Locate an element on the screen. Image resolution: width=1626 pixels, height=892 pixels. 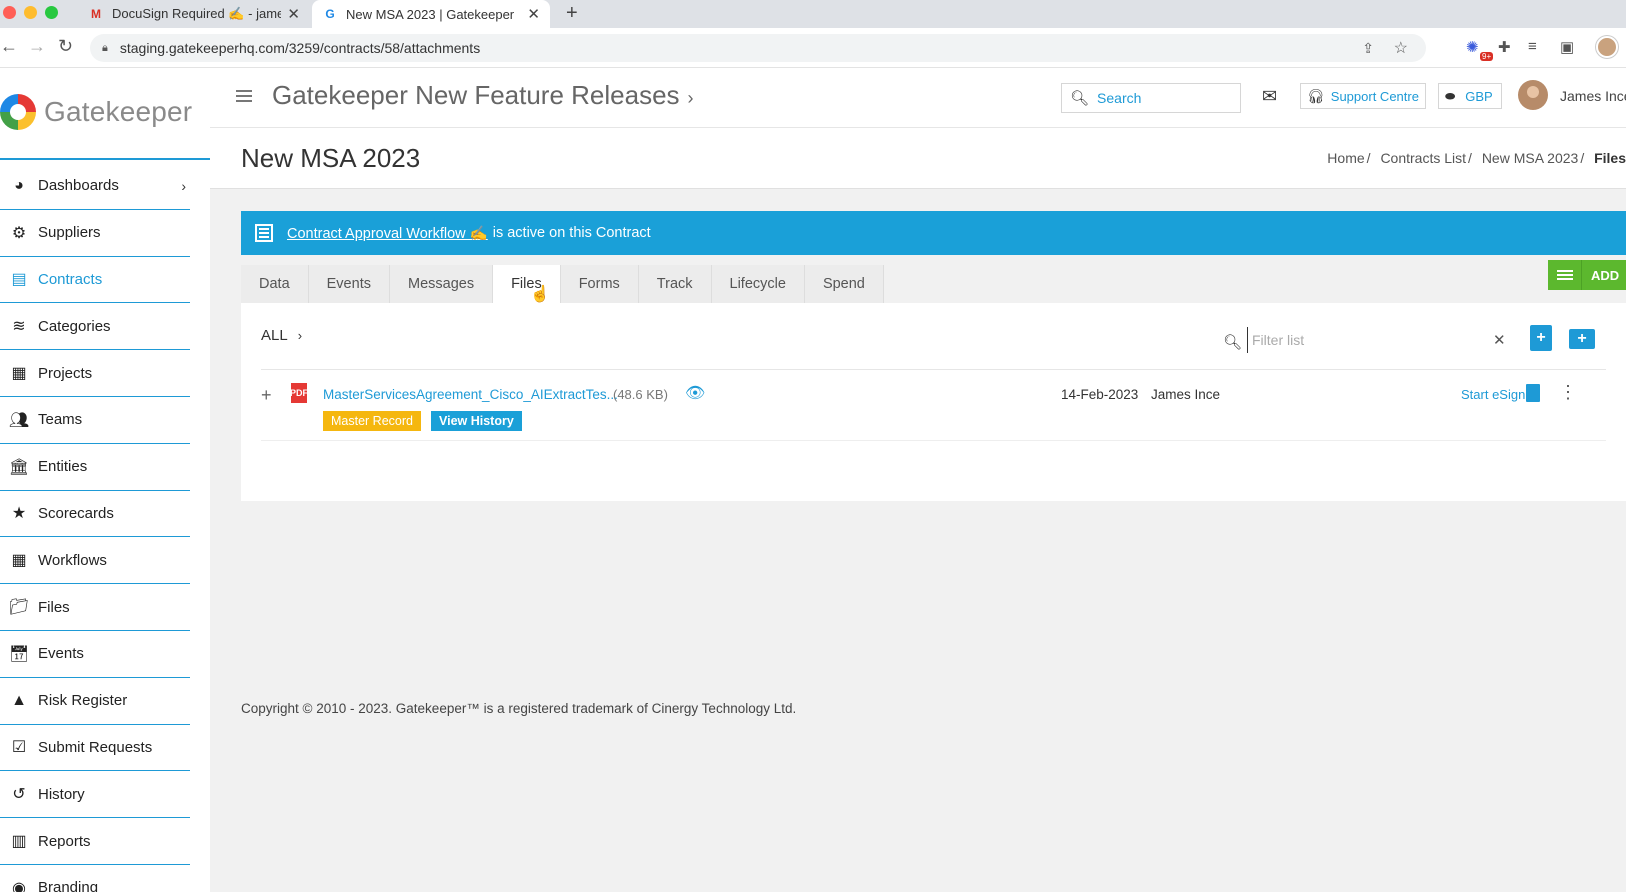
logo: Gatekeeper is located at coordinates (96, 112).